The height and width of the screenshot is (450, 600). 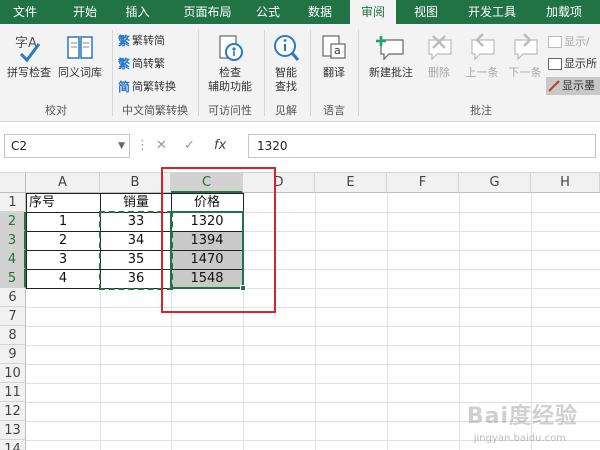 I want to click on row-header-9: 9, so click(x=13, y=354).